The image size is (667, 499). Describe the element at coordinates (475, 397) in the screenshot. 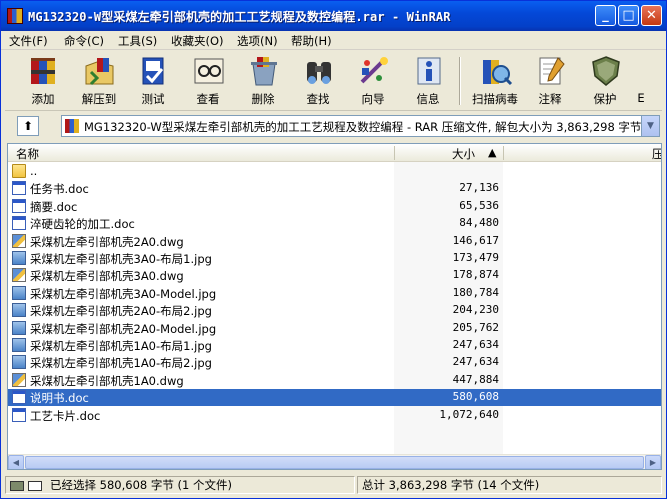

I see `file-size: 580,608` at that location.